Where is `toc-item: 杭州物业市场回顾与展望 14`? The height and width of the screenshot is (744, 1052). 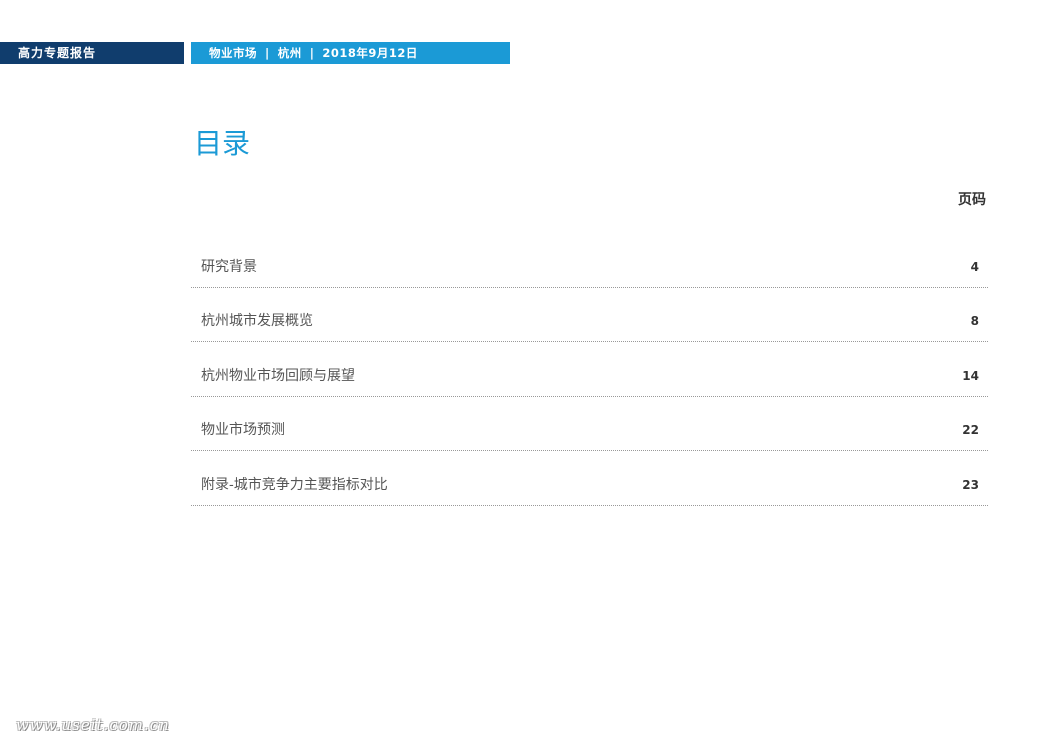 toc-item: 杭州物业市场回顾与展望 14 is located at coordinates (589, 369).